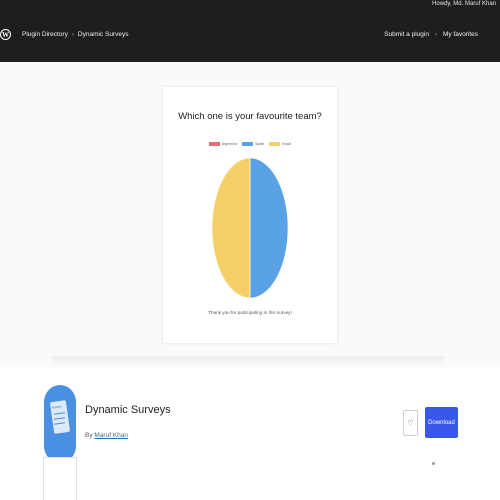 Image resolution: width=500 pixels, height=500 pixels. I want to click on breadcrumb: Plugin Directory › Dynamic Surveys, so click(75, 34).